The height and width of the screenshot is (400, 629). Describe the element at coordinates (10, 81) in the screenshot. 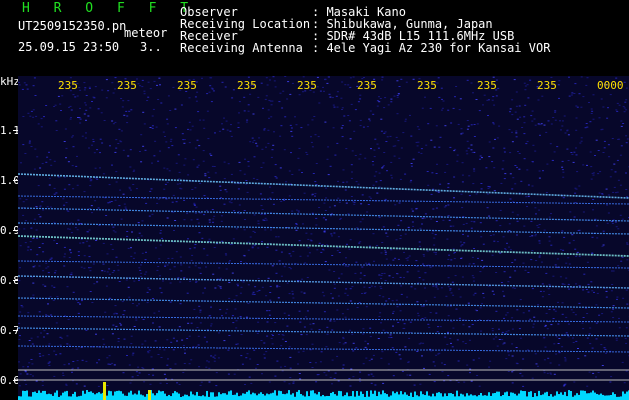

I see `y-unit-label: kHz` at that location.